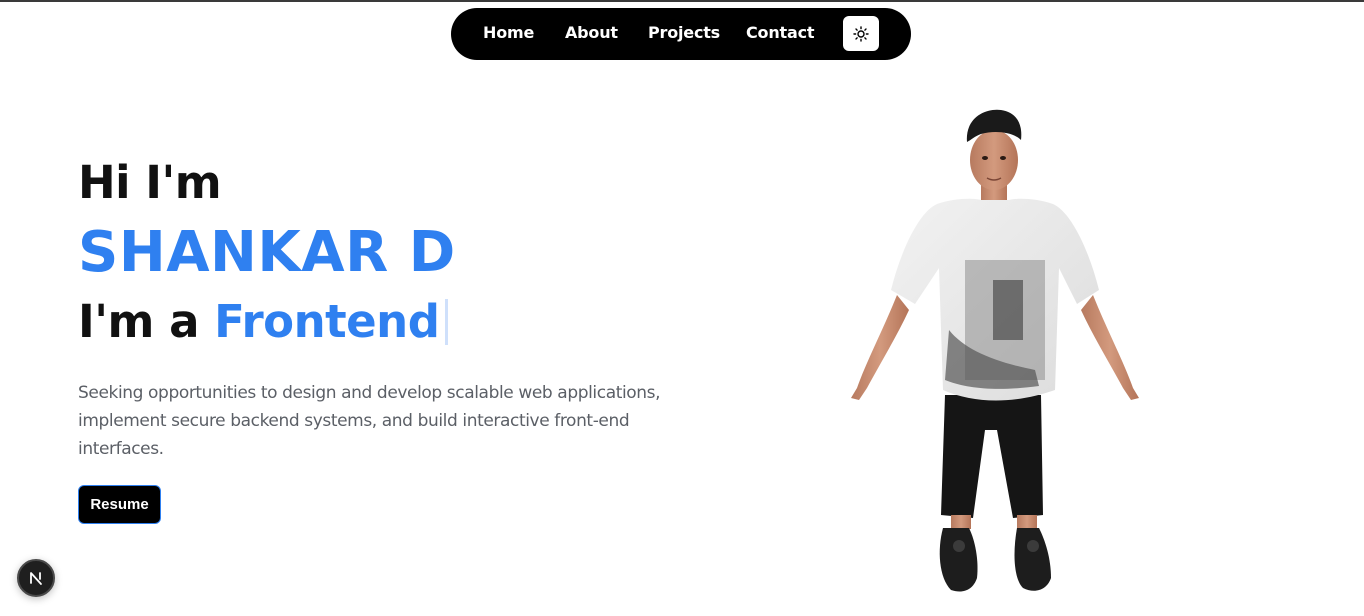 Image resolution: width=1364 pixels, height=616 pixels. I want to click on nav-link-projects: Projects, so click(684, 32).